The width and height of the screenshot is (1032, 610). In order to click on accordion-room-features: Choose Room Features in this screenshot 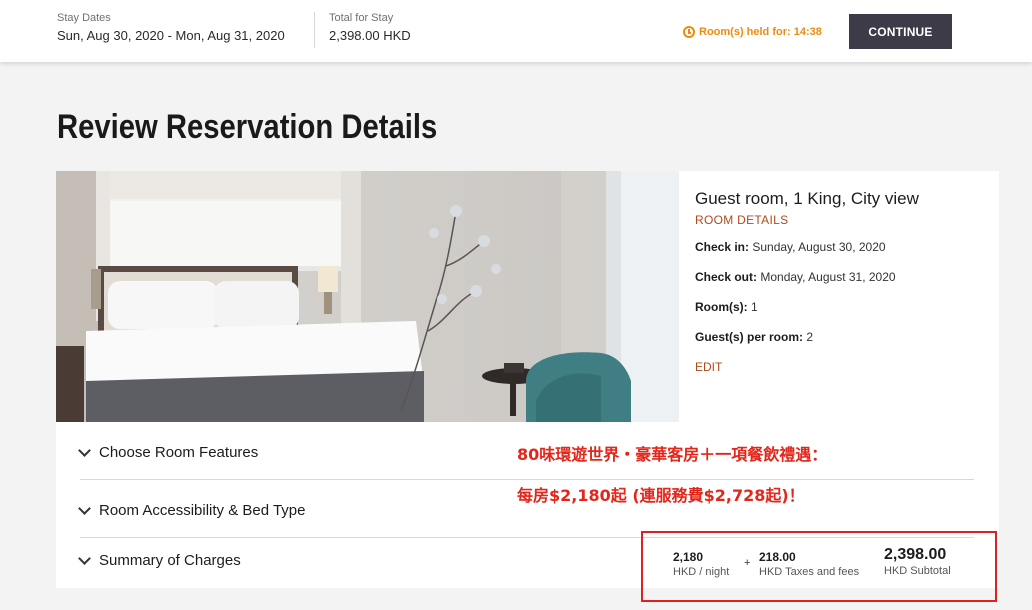, I will do `click(168, 452)`.